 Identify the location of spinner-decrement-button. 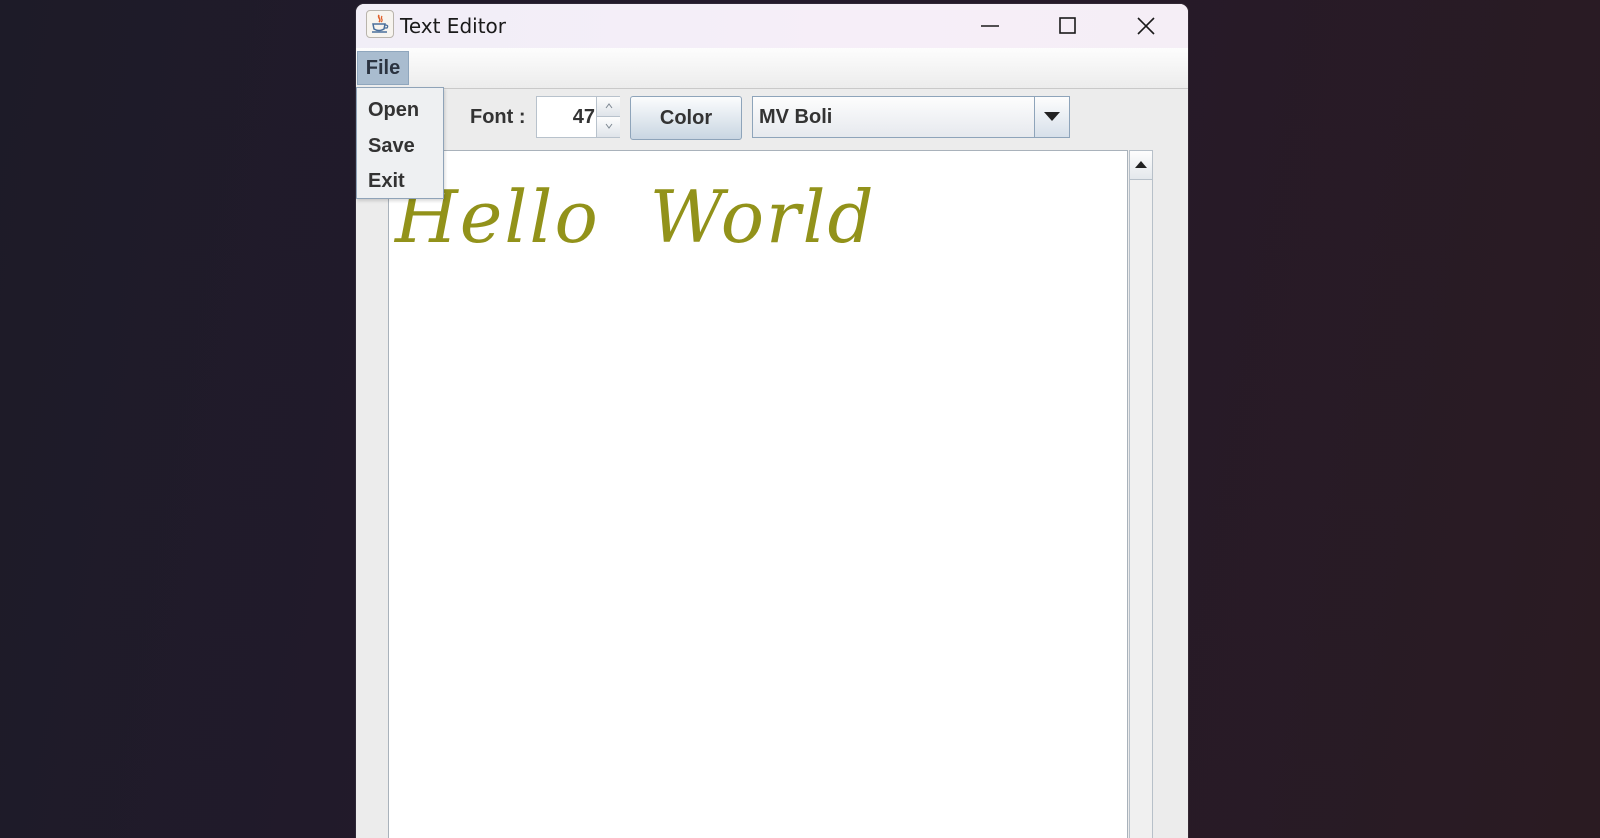
(608, 127).